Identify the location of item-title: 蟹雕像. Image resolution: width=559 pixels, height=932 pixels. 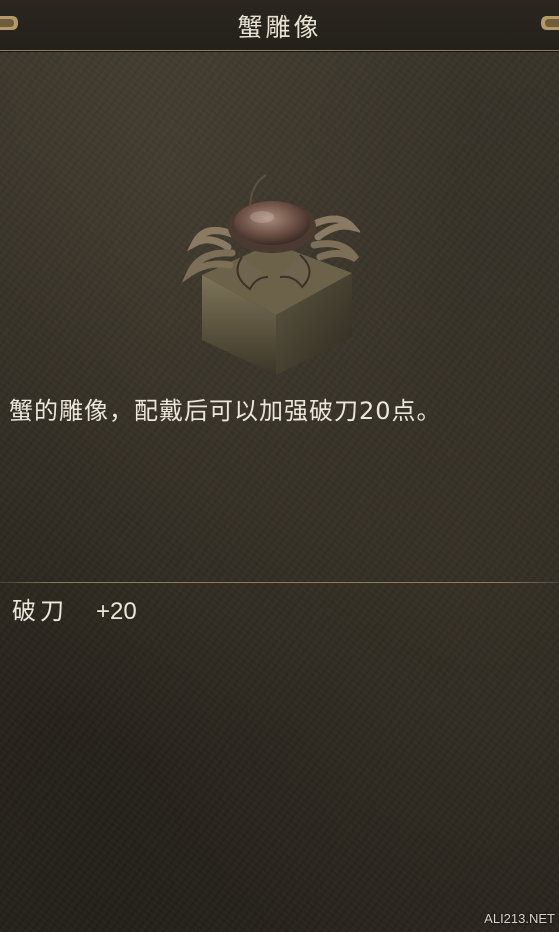
(279, 27).